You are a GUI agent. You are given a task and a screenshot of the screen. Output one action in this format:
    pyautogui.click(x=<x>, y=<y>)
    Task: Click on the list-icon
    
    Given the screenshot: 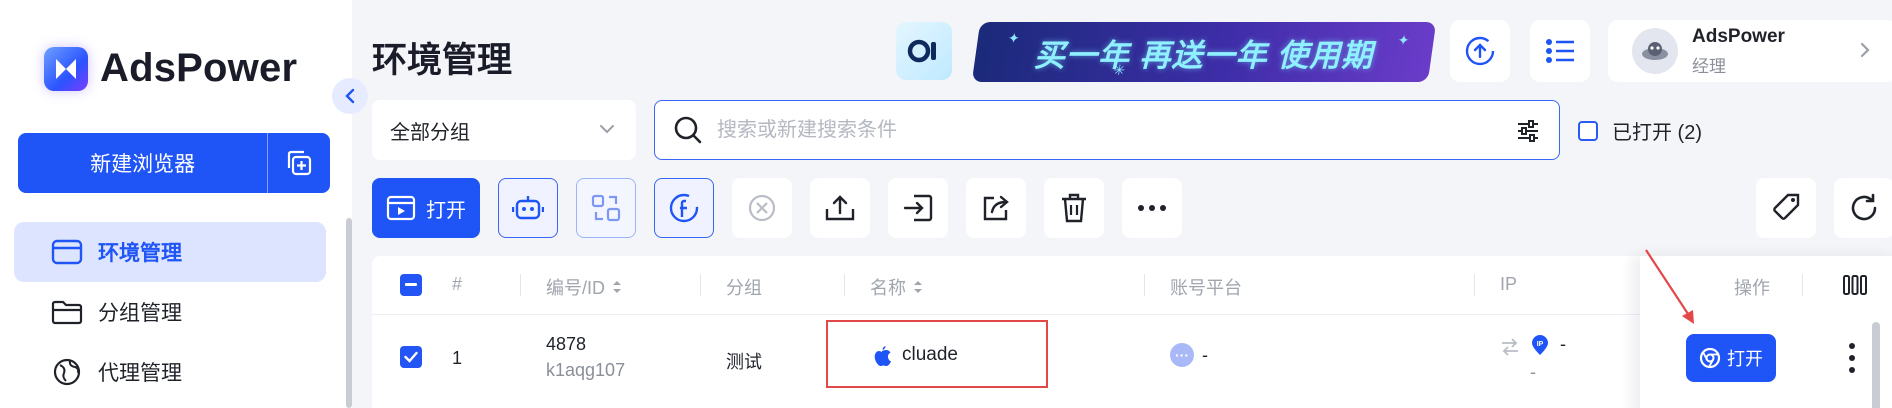 What is the action you would take?
    pyautogui.click(x=1560, y=51)
    